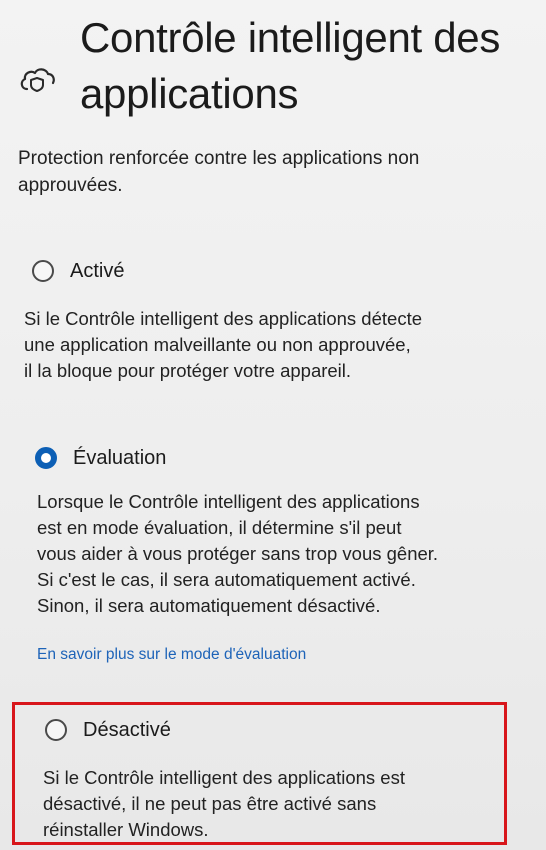 The image size is (546, 850). I want to click on radio-option-on: Activé, so click(78, 271).